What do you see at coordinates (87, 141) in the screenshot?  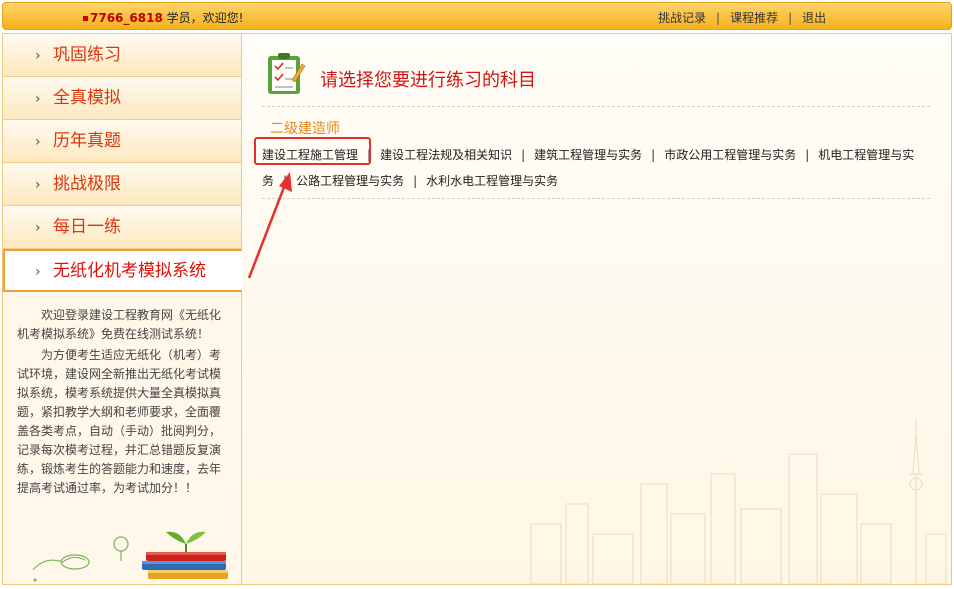 I see `sidebar-item-label: 历年真题` at bounding box center [87, 141].